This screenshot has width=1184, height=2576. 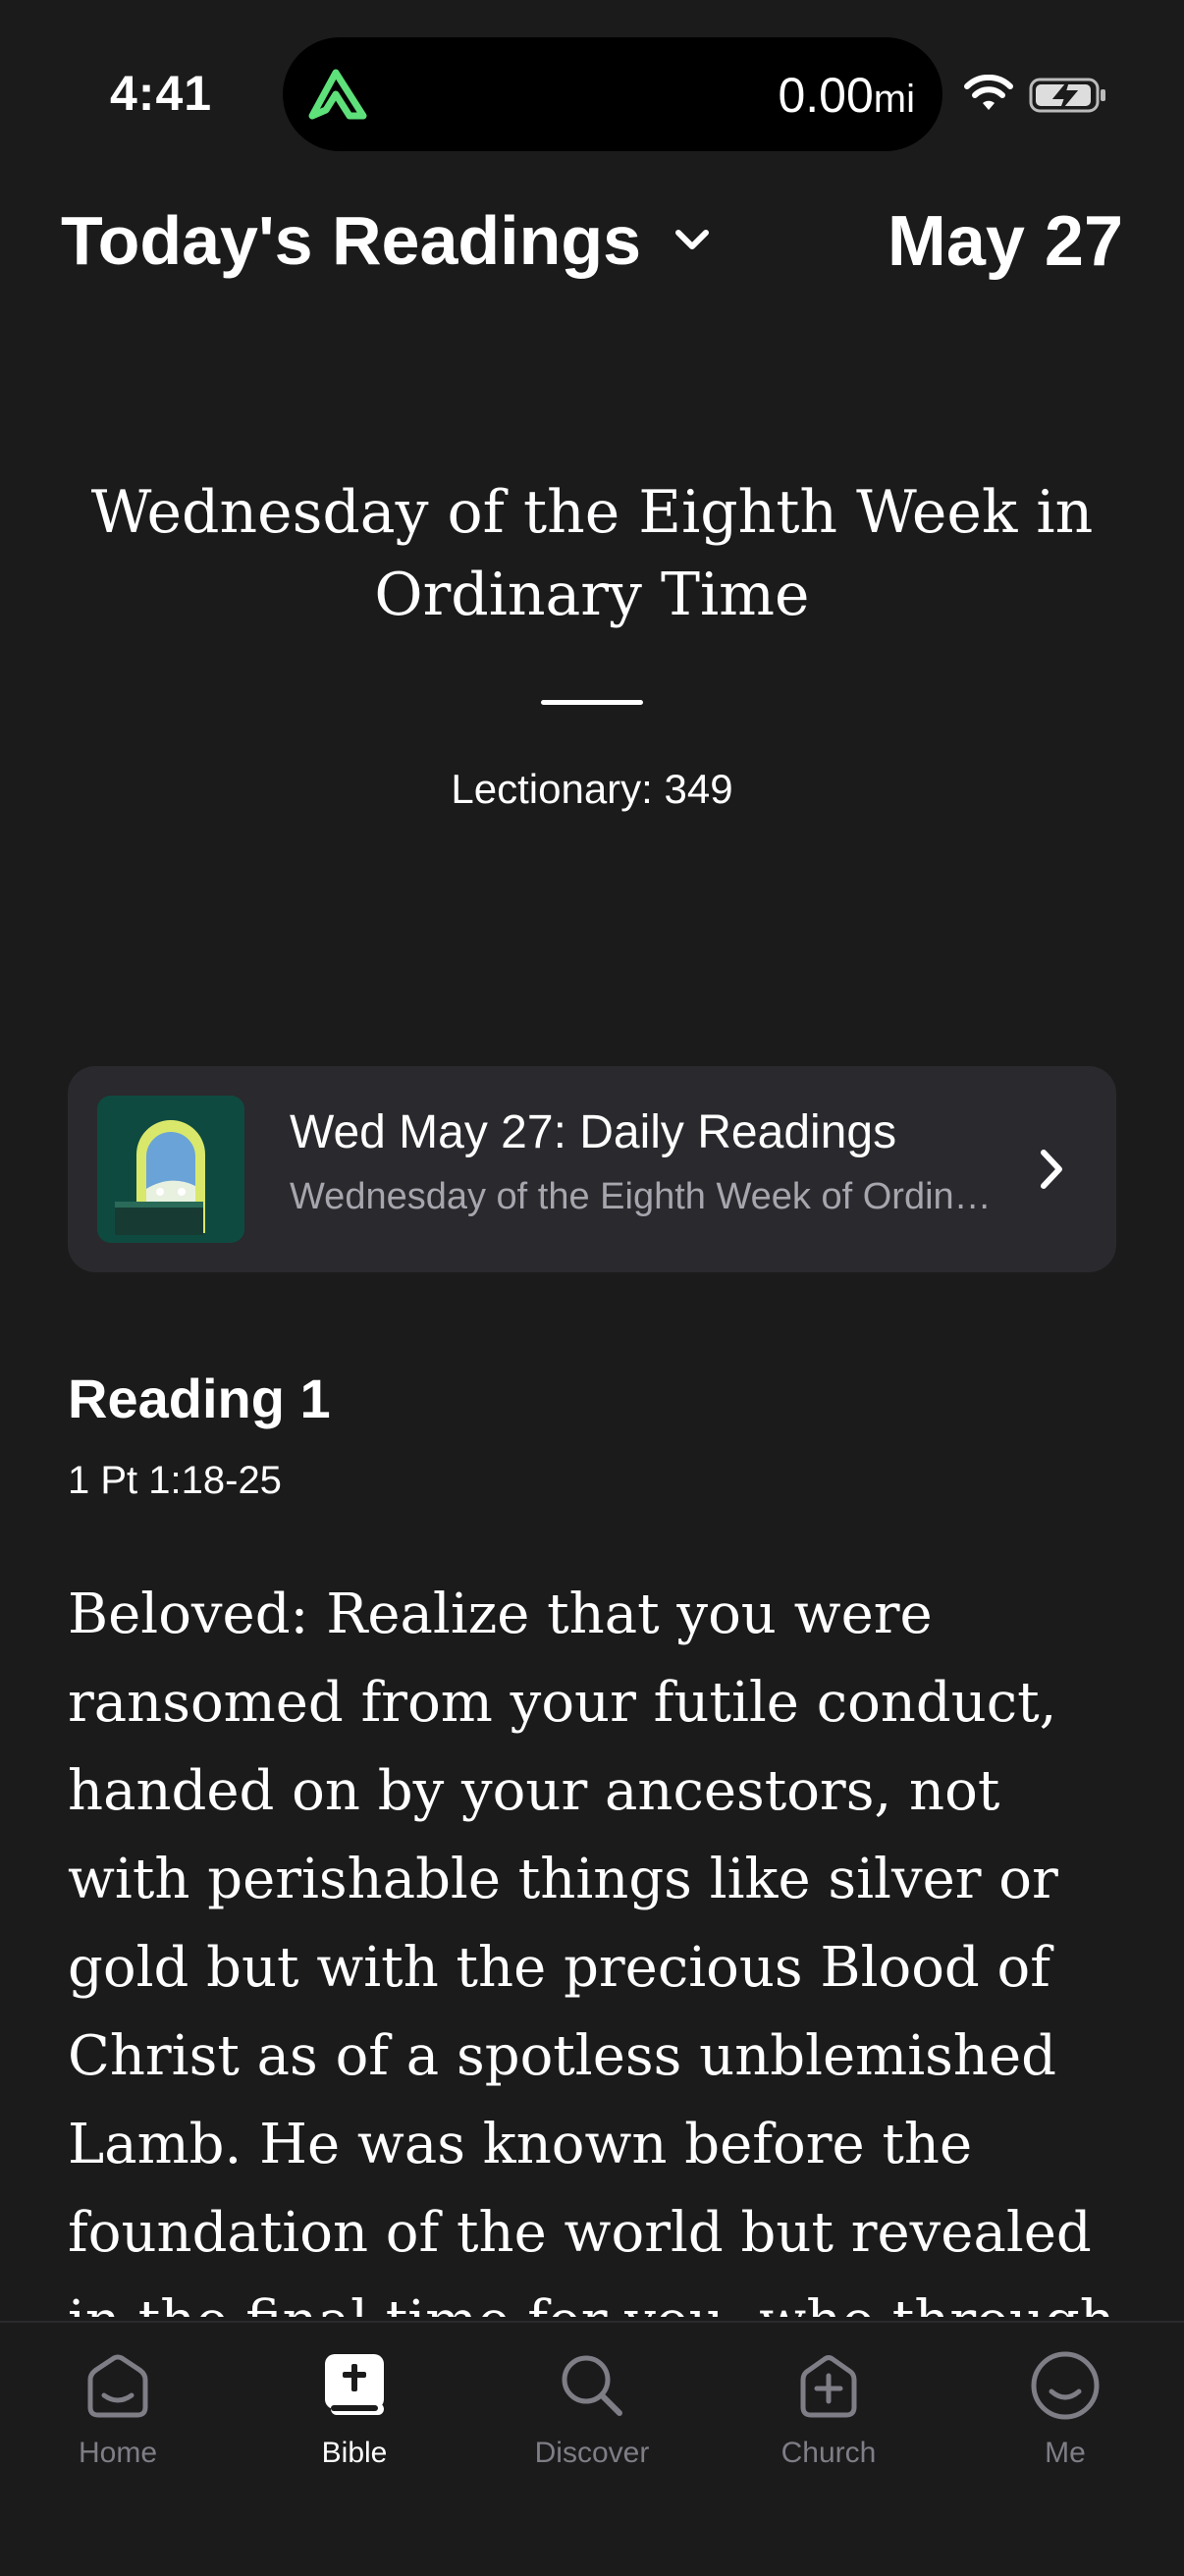 I want to click on distance-value: 0.00, so click(x=826, y=95).